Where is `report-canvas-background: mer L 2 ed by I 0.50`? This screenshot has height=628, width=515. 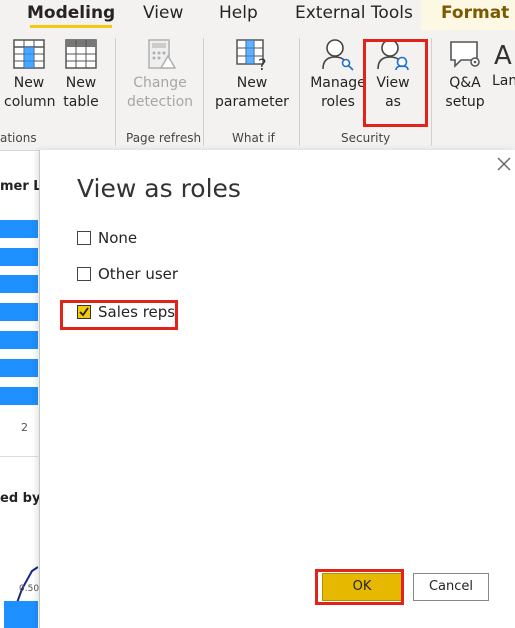
report-canvas-background: mer L 2 ed by I 0.50 is located at coordinates (25, 389).